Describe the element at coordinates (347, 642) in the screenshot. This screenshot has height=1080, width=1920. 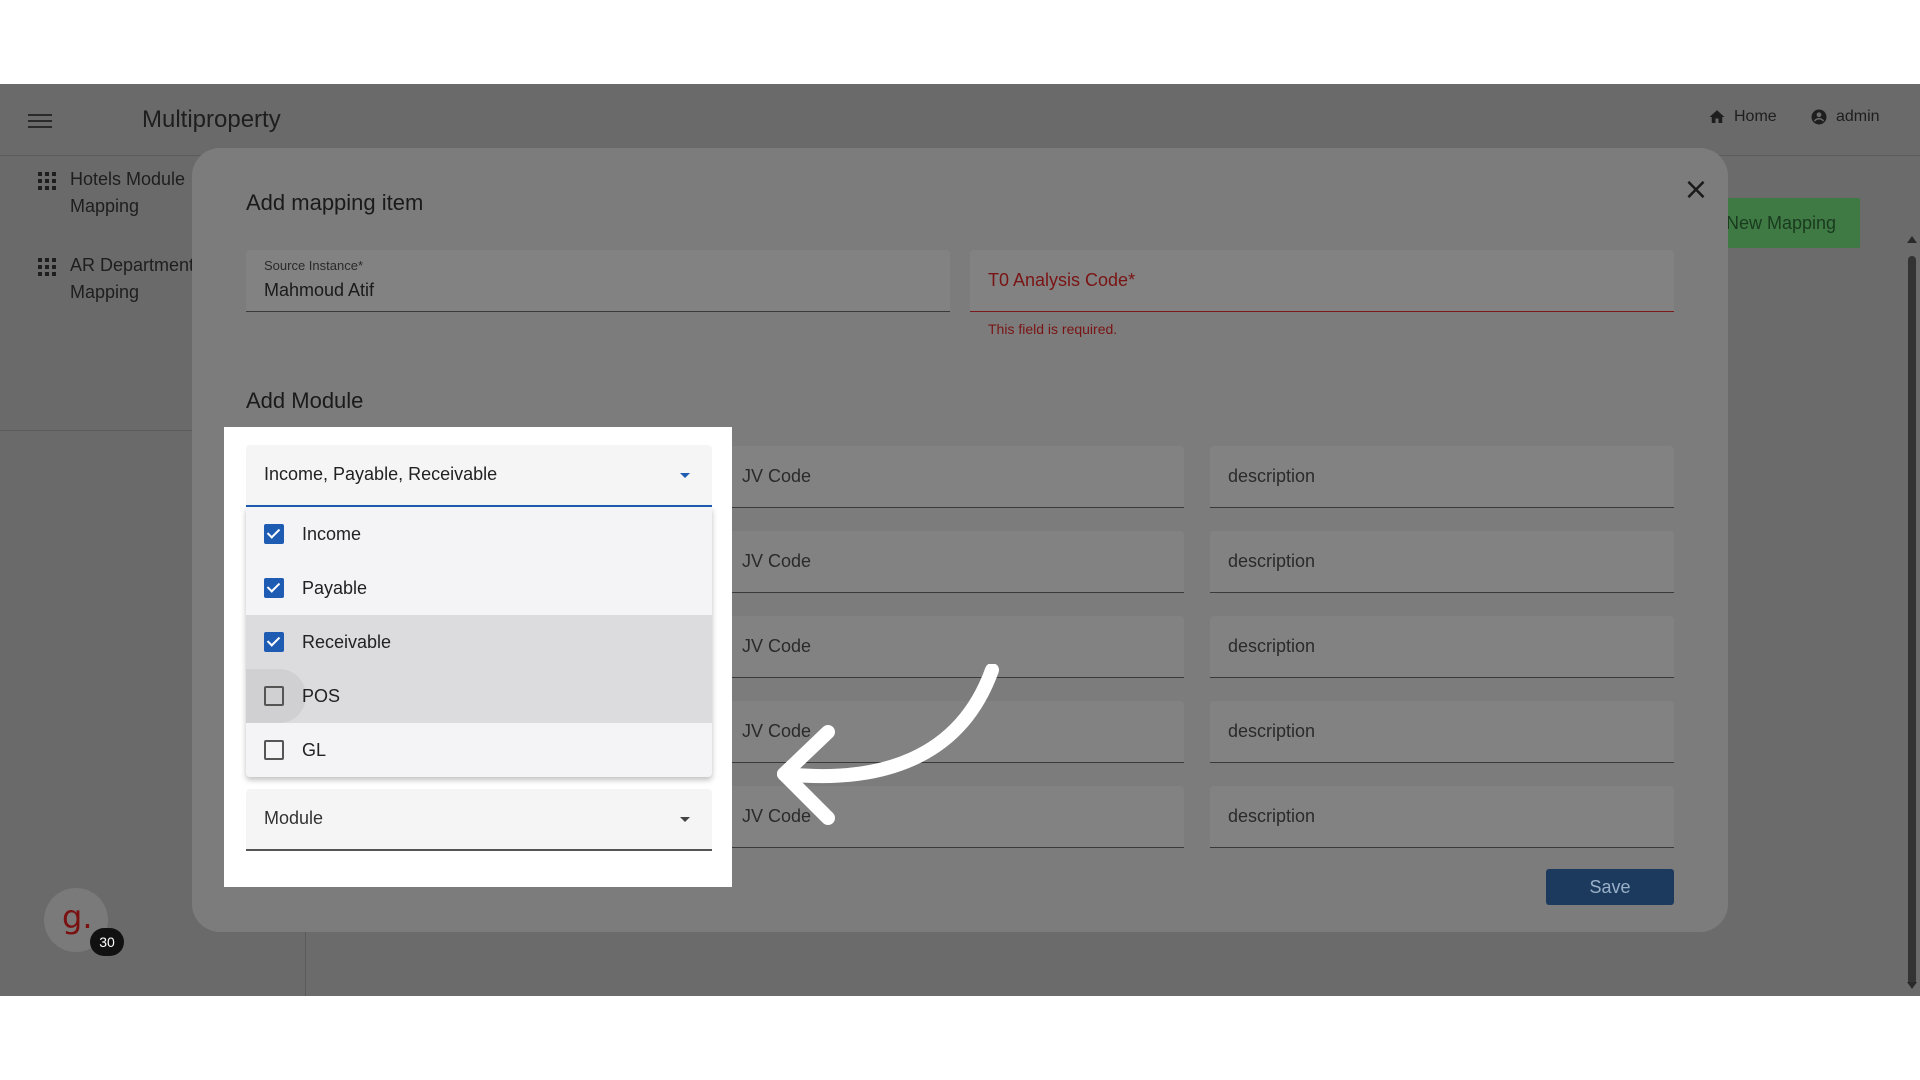
I see `option-label: Receivable` at that location.